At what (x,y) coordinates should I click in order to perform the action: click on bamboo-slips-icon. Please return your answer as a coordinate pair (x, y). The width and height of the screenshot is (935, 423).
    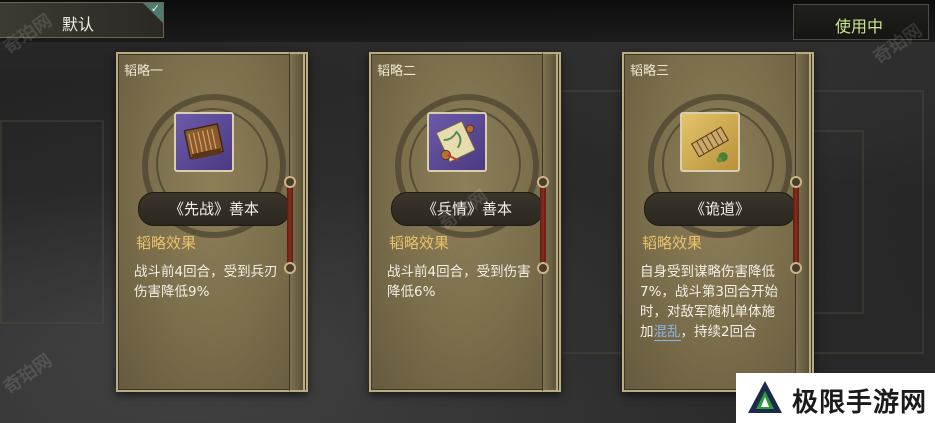
    Looking at the image, I should click on (710, 142).